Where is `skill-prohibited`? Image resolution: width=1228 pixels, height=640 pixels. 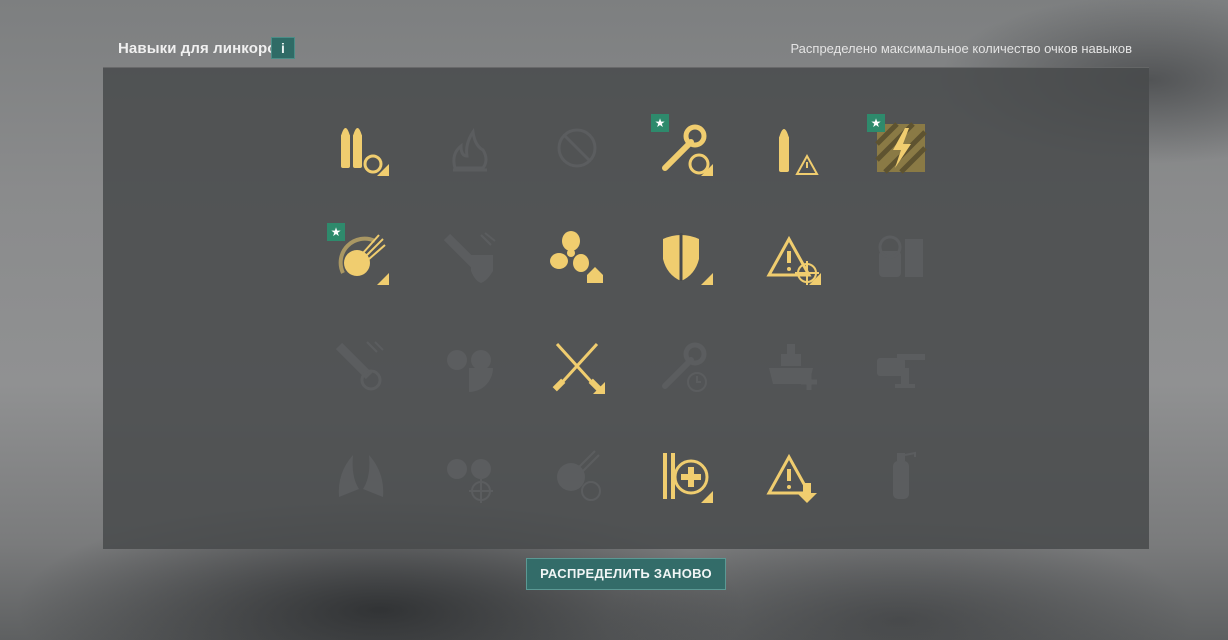
skill-prohibited is located at coordinates (577, 148).